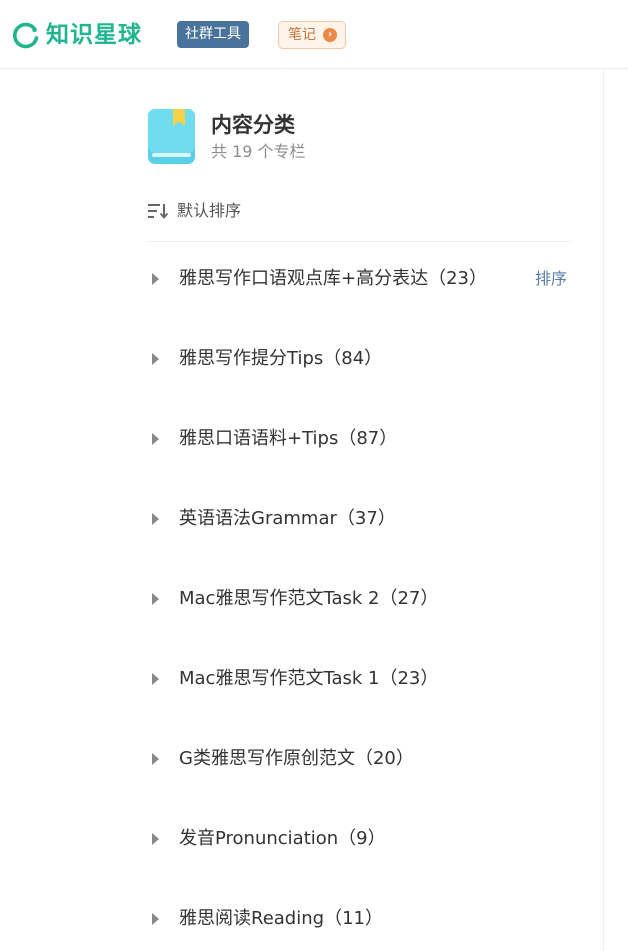  What do you see at coordinates (333, 278) in the screenshot?
I see `category-item-label: 雅思写作口语观点库+高分表达（23）` at bounding box center [333, 278].